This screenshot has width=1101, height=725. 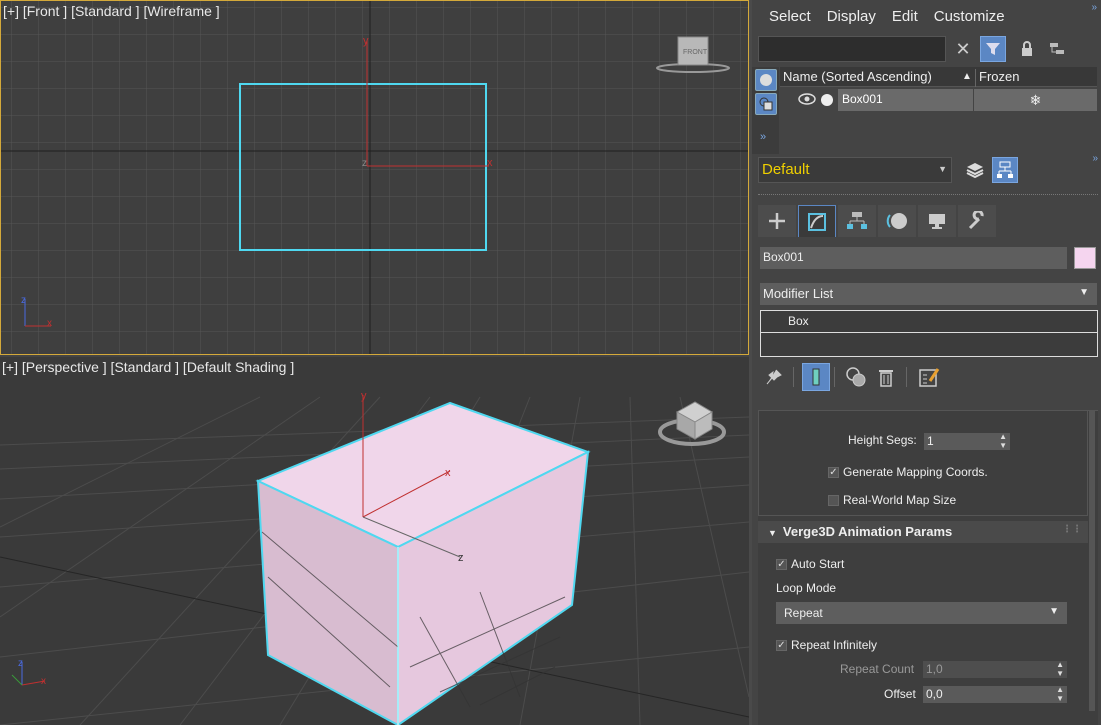 What do you see at coordinates (490, 163) in the screenshot?
I see `front-axis-x: x` at bounding box center [490, 163].